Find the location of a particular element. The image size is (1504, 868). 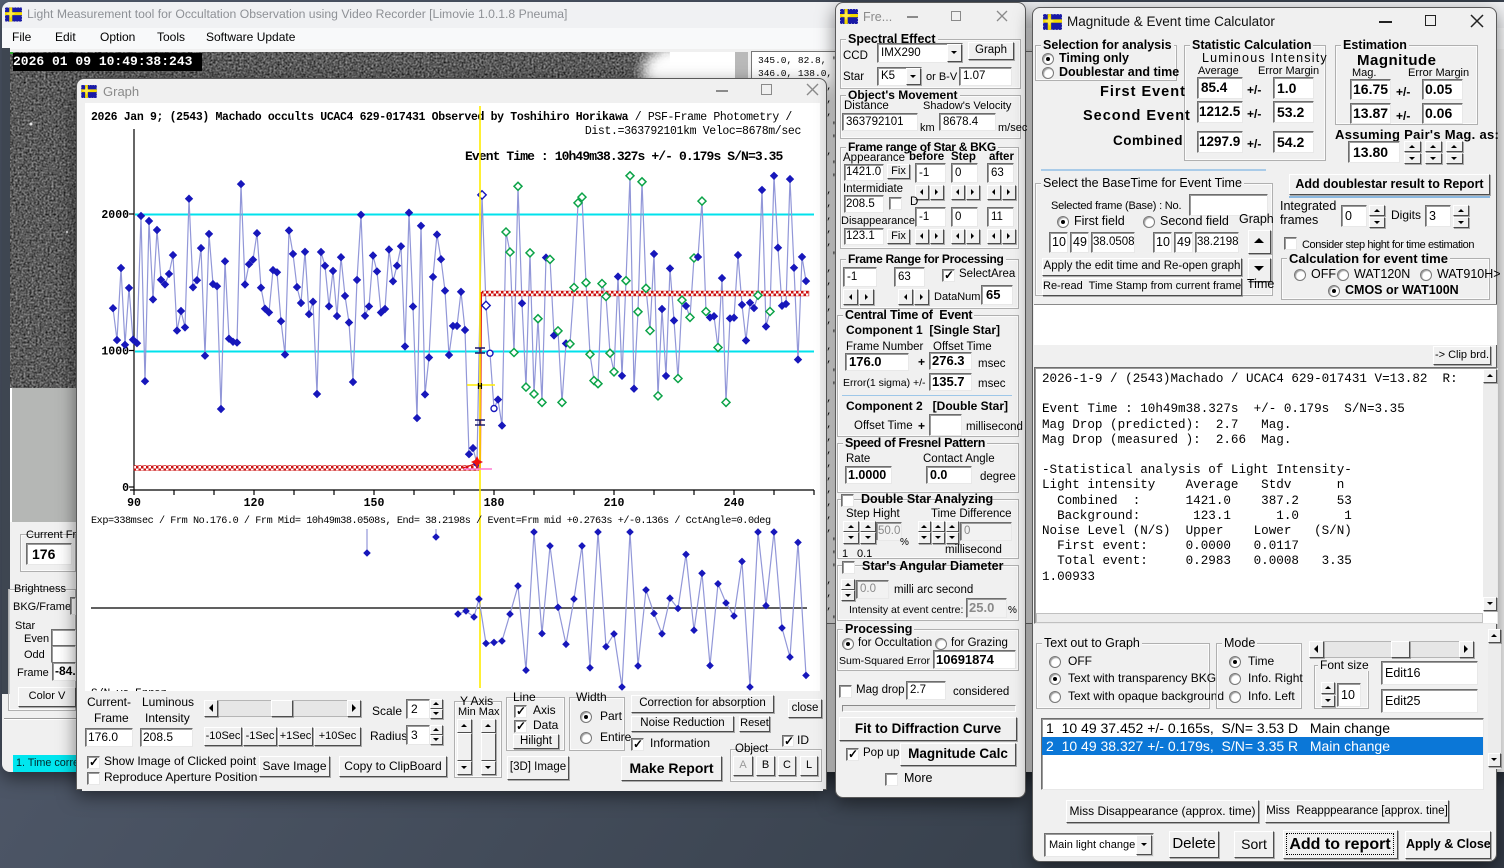

svg-text: 90 is located at coordinates (134, 503).